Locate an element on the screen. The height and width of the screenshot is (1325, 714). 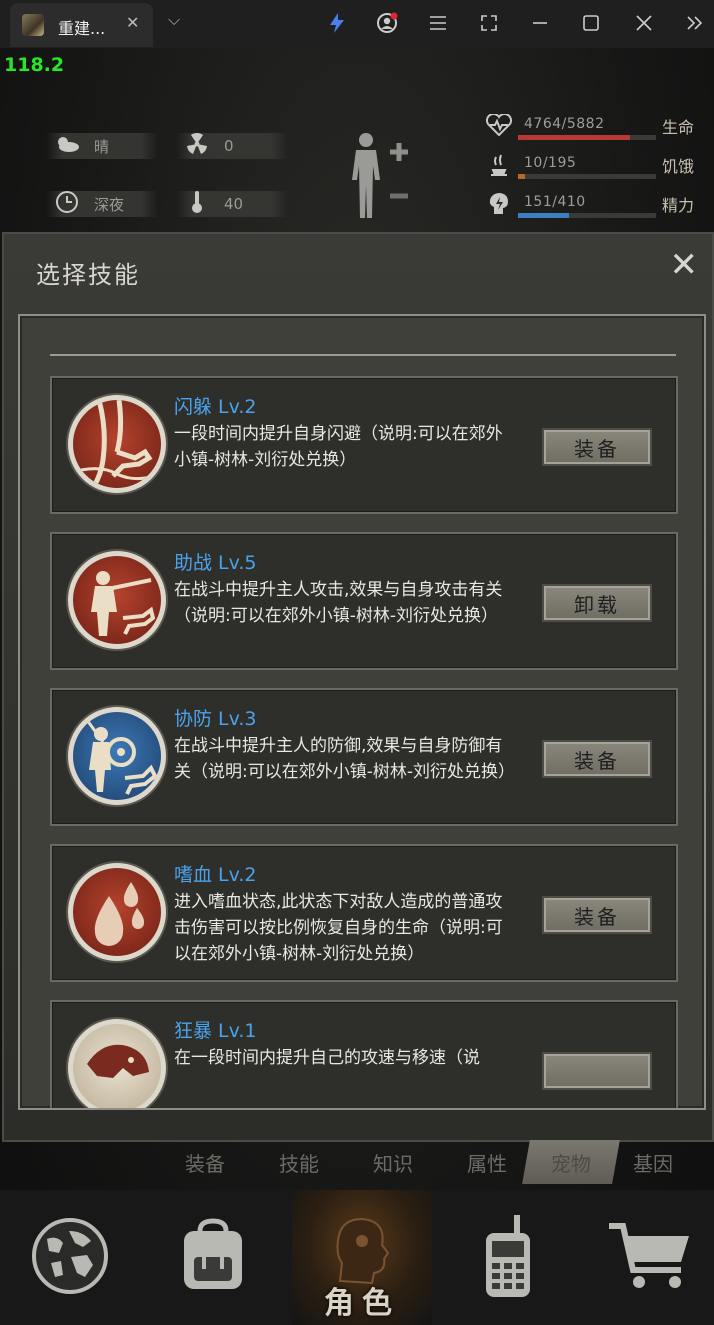
energy-bar is located at coordinates (587, 215).